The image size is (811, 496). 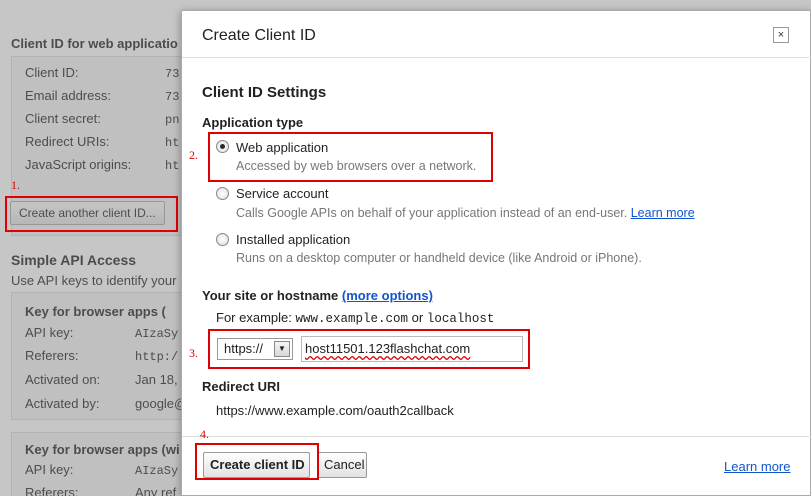 I want to click on dialog-title: Create Client ID, so click(x=259, y=35).